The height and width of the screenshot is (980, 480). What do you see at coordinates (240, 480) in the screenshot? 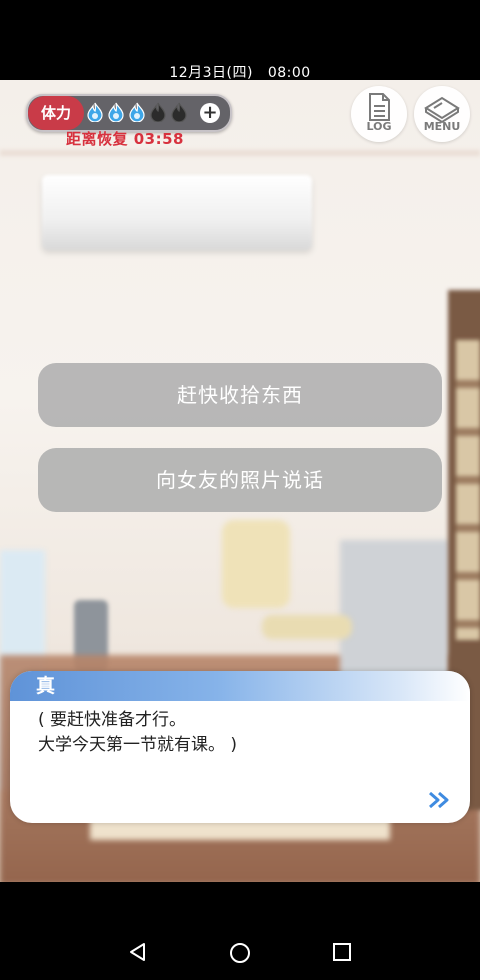
I see `choice-button-2: 向女友的照片说话` at bounding box center [240, 480].